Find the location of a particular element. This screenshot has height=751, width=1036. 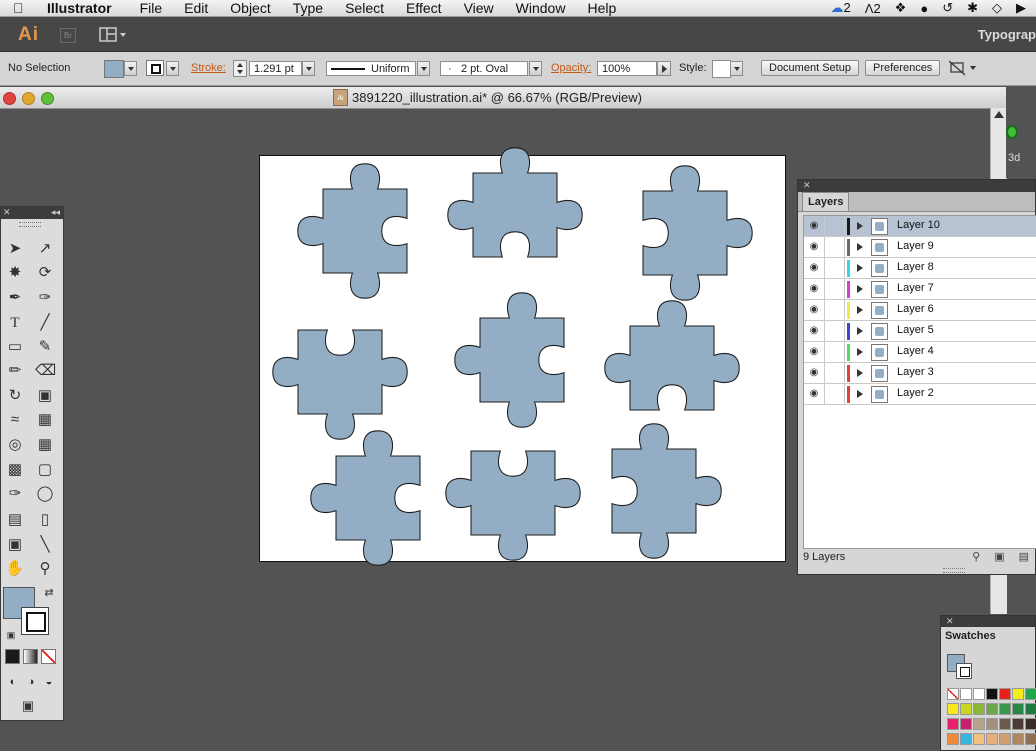

layer-name: Layer 4 is located at coordinates (915, 351).